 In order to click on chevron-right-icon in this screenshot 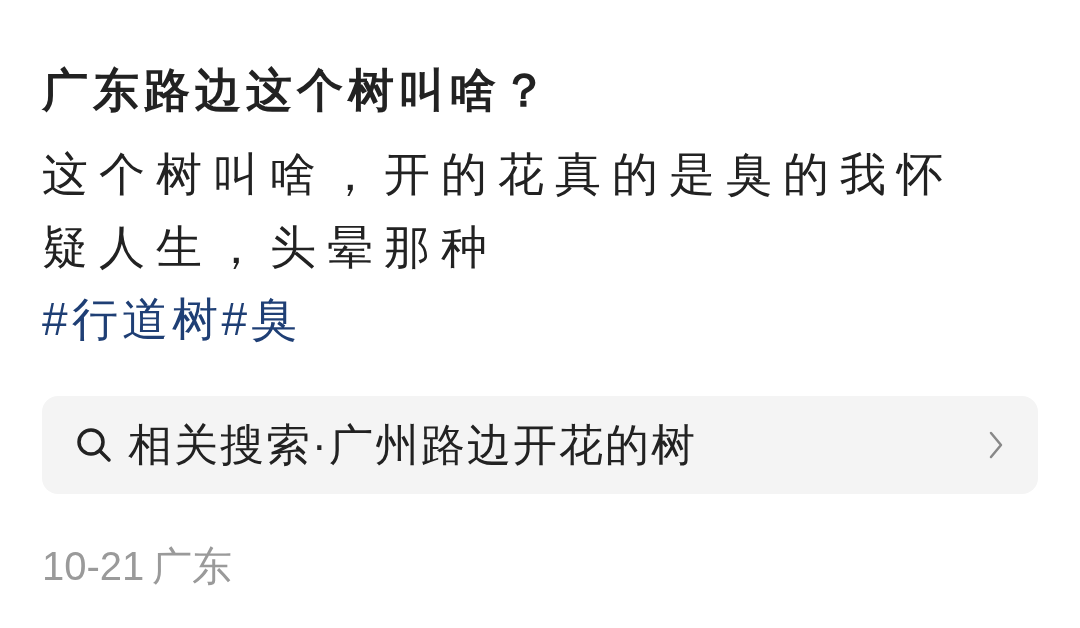, I will do `click(996, 445)`.